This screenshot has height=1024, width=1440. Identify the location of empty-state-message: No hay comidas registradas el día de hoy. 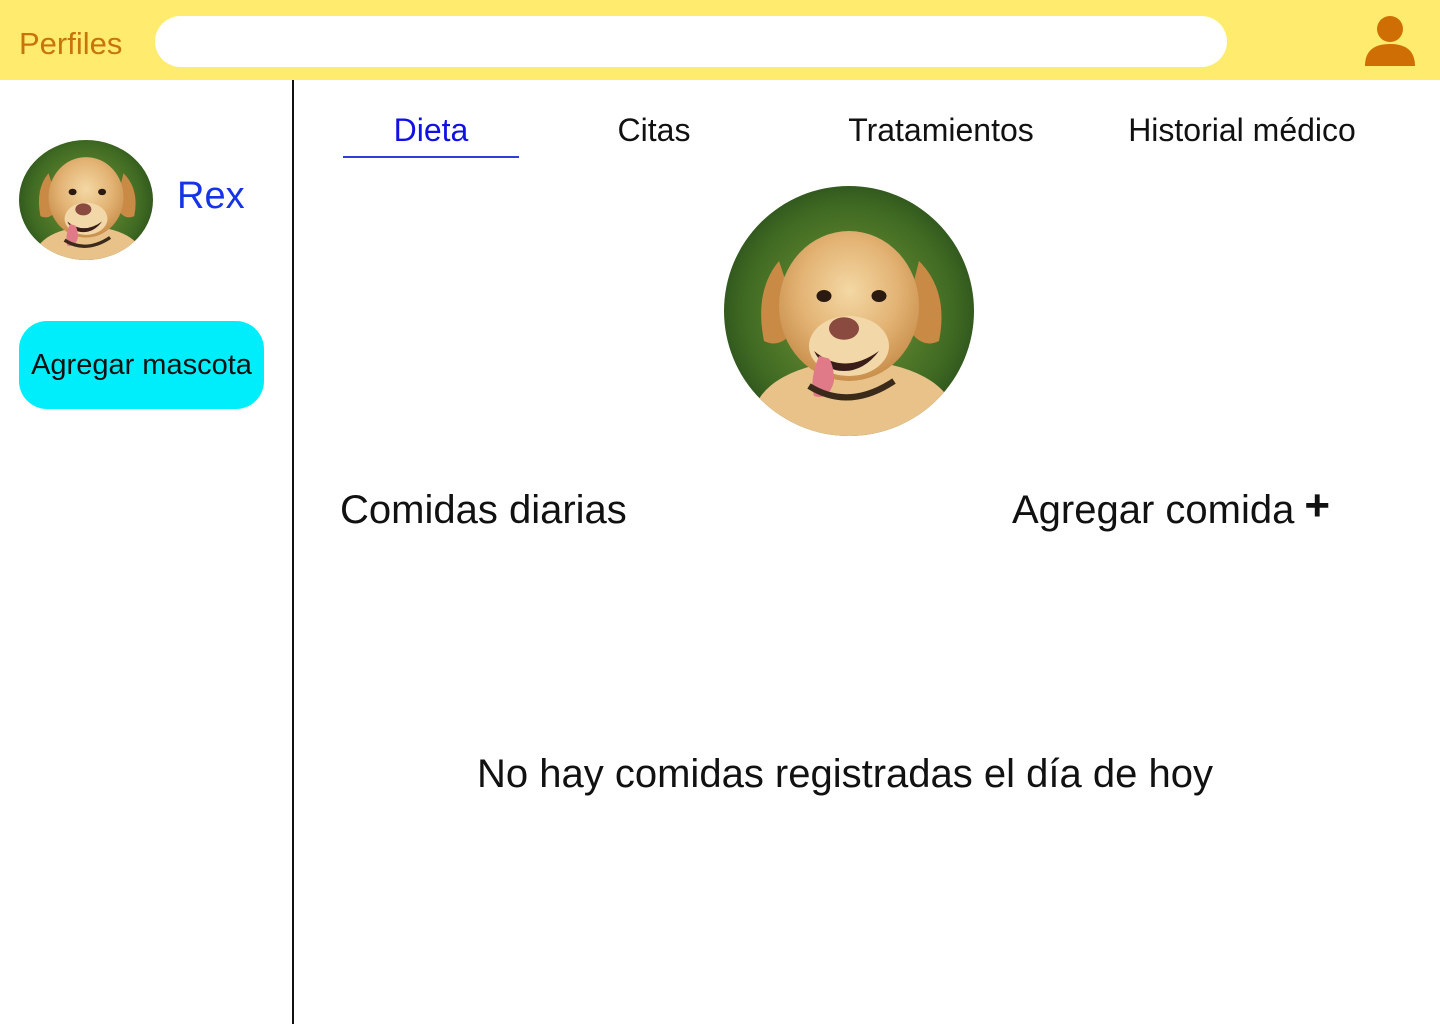
(867, 774).